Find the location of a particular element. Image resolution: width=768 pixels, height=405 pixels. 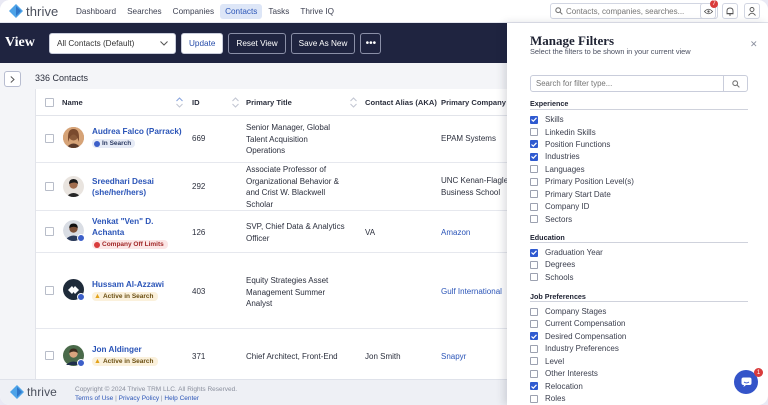

contact-company-link: Gulf International is located at coordinates (471, 292).